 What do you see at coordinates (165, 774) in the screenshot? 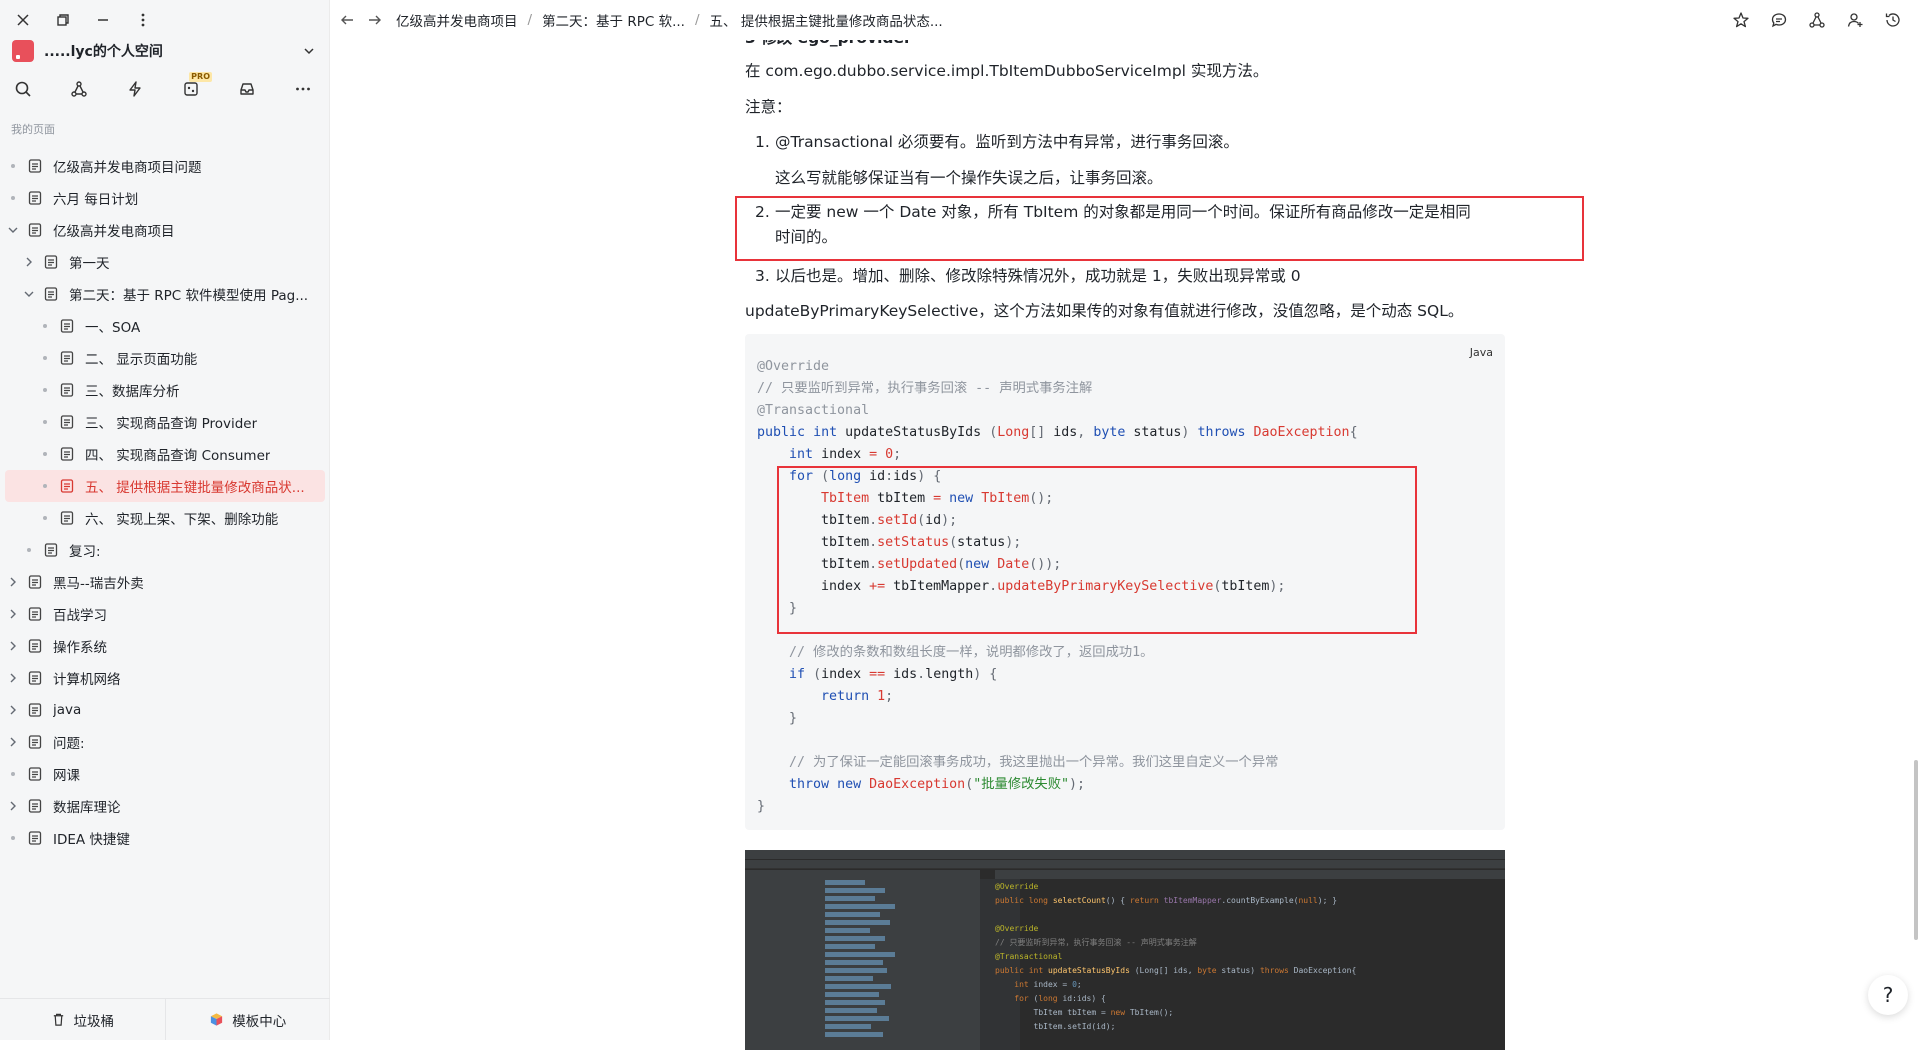
I see `sidebar-tree-item: 网课` at bounding box center [165, 774].